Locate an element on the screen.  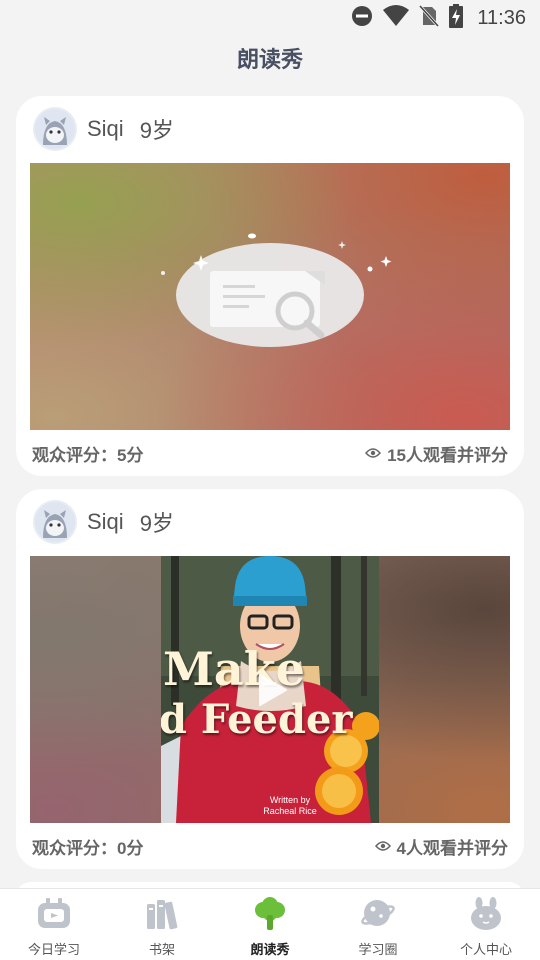
status-bar: 11:36 is located at coordinates (270, 18).